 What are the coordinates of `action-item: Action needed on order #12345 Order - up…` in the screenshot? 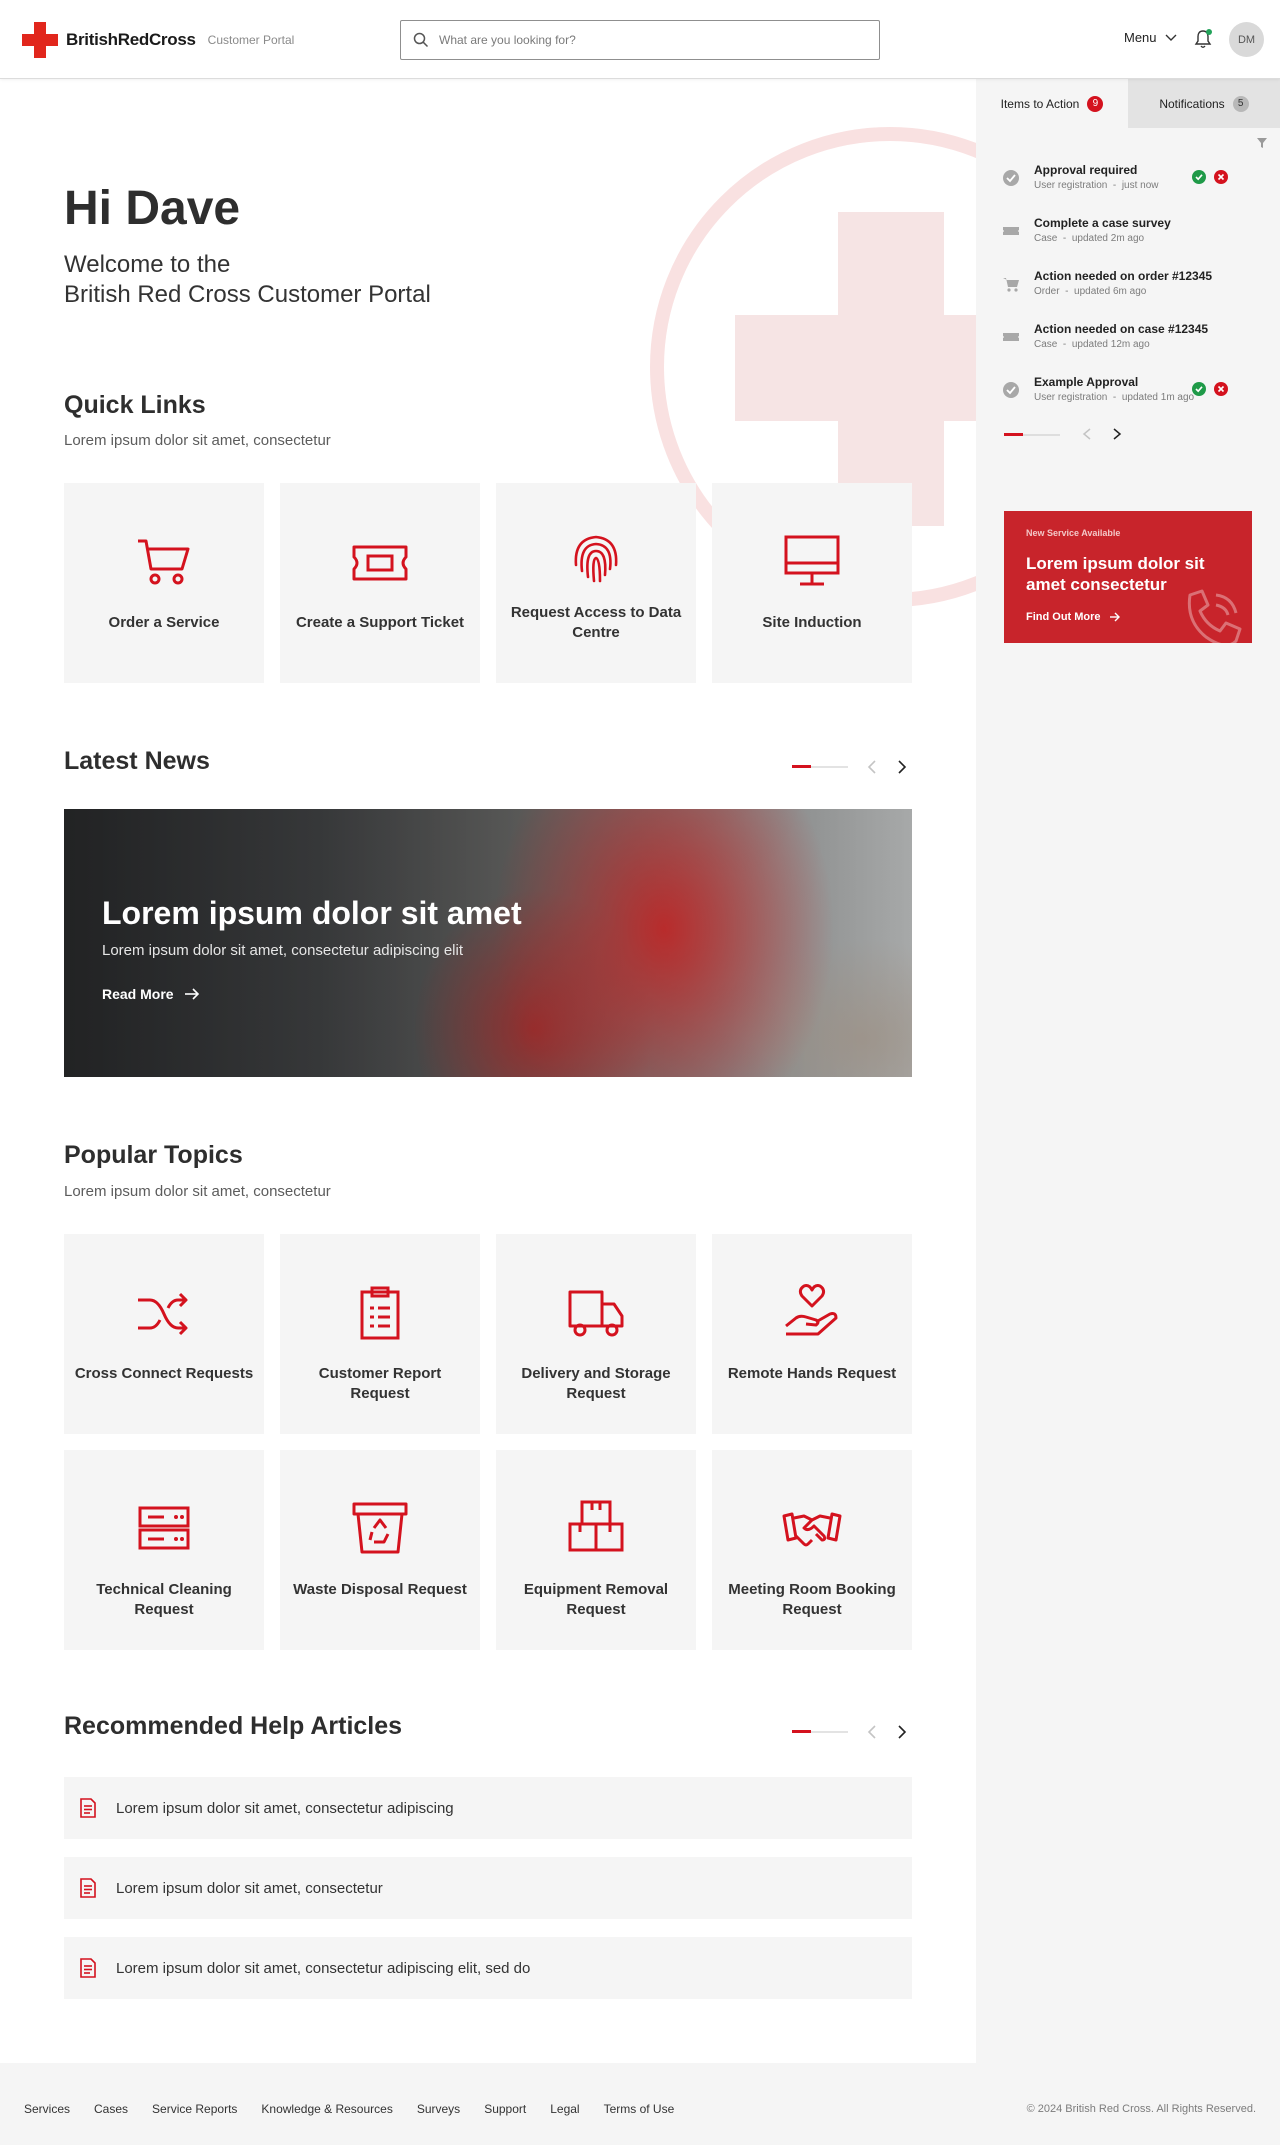 It's located at (1132, 291).